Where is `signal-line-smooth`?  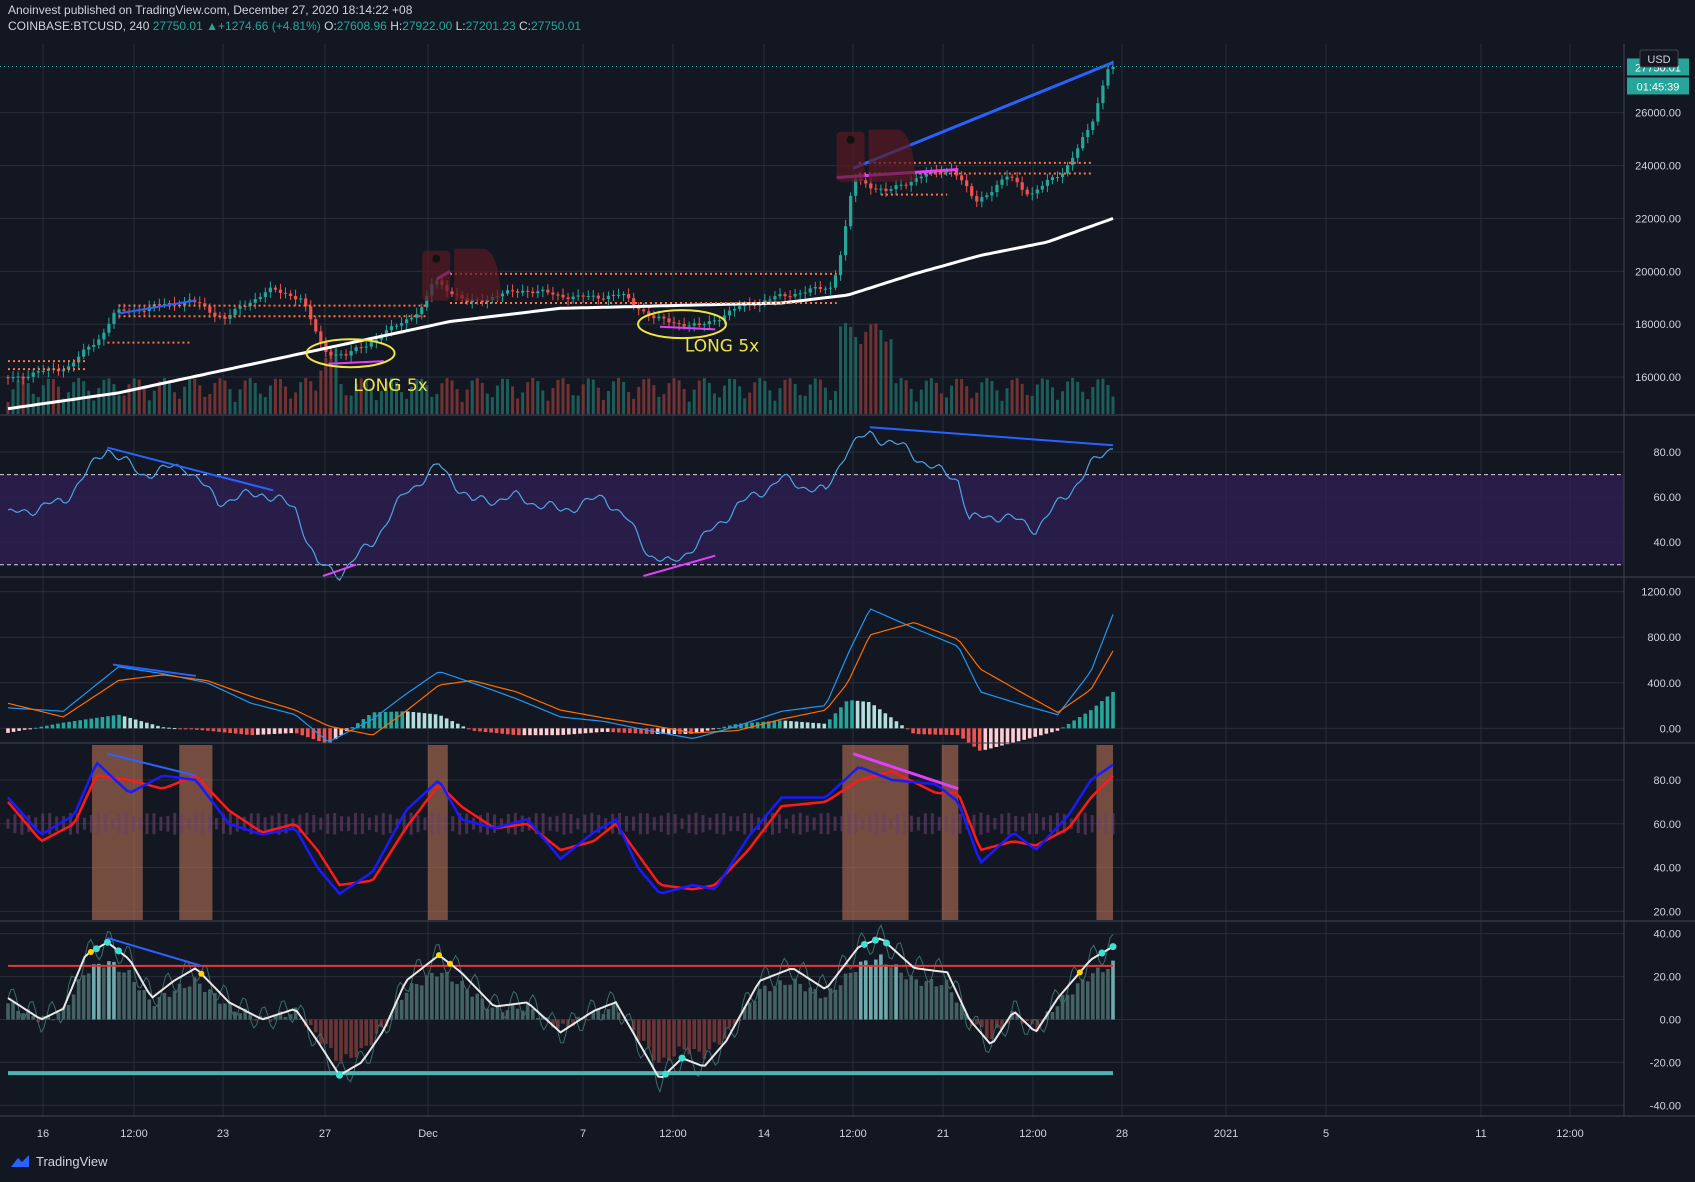 signal-line-smooth is located at coordinates (560, 679).